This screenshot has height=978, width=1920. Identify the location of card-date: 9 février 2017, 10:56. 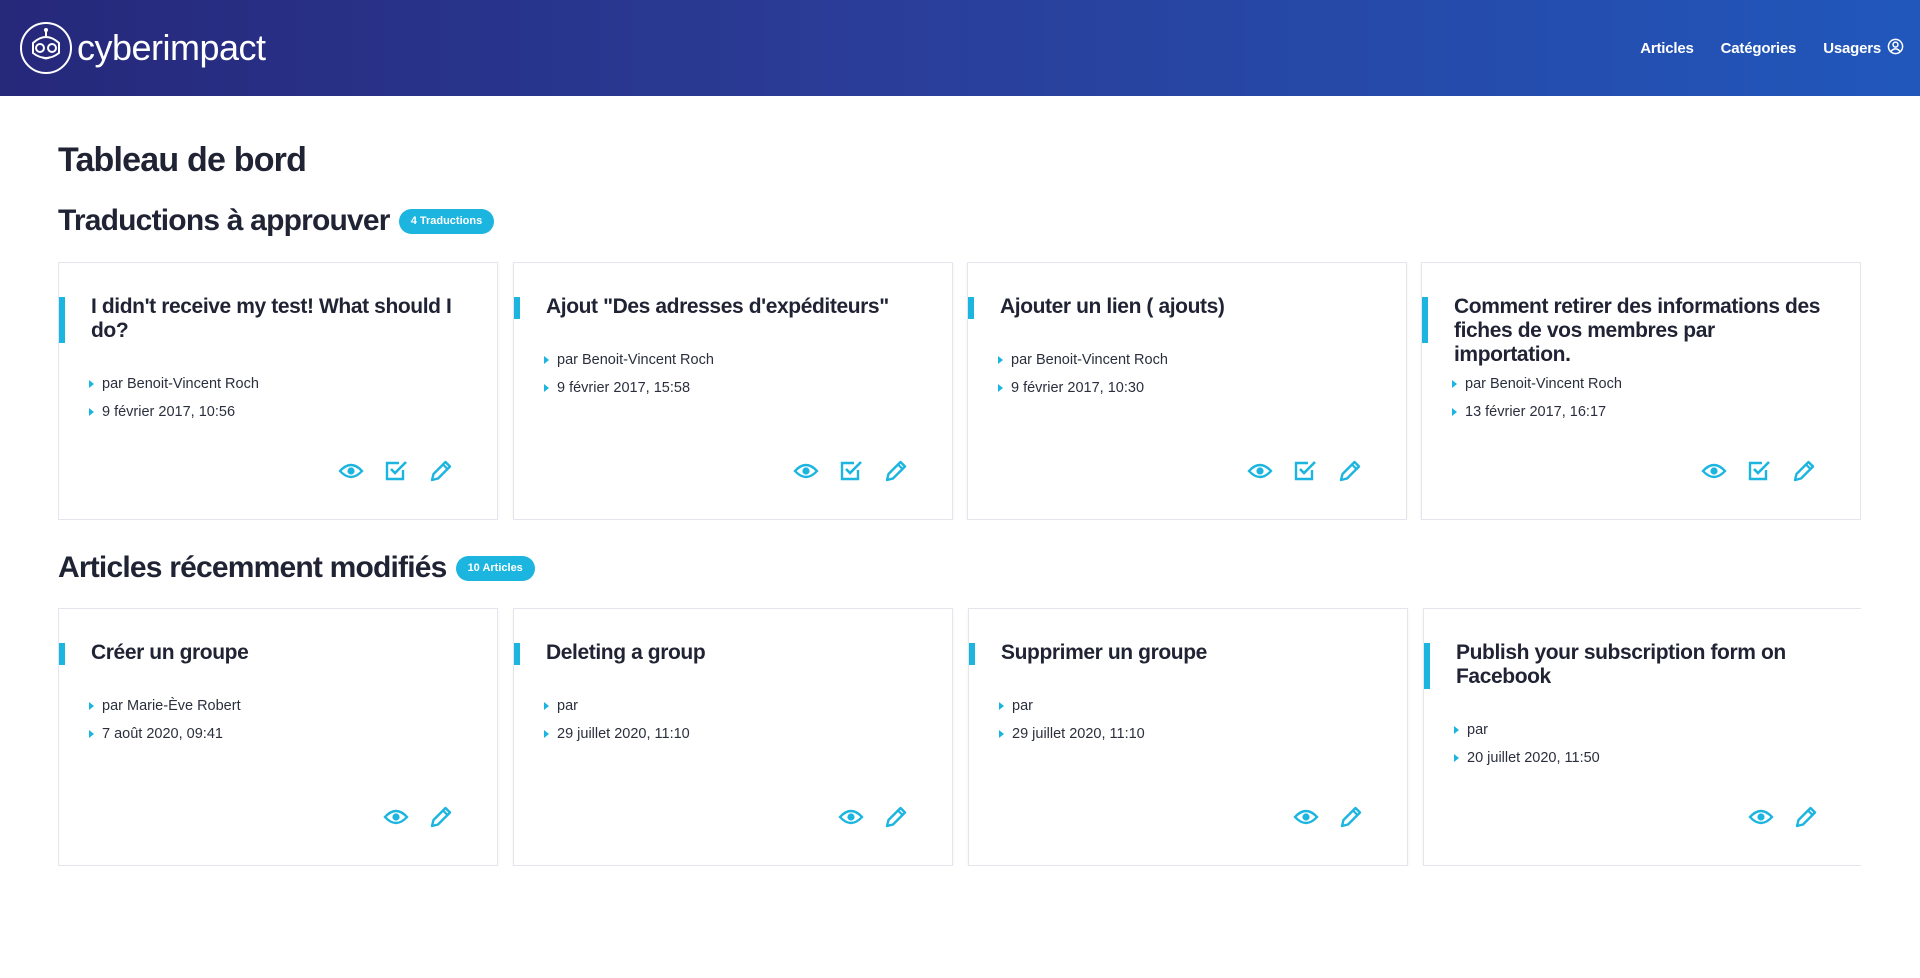
(174, 412).